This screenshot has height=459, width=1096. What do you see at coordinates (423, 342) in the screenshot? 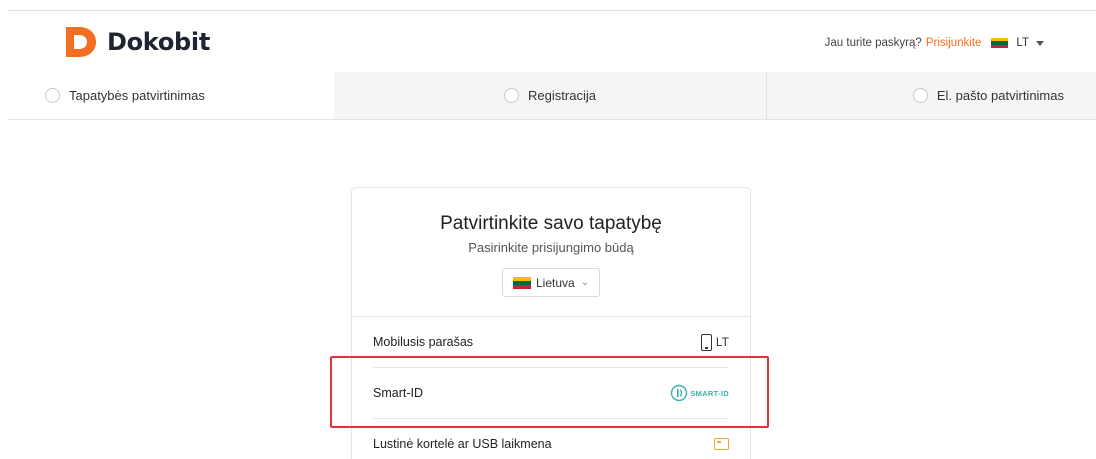
I see `method-label: Mobilusis parašas` at bounding box center [423, 342].